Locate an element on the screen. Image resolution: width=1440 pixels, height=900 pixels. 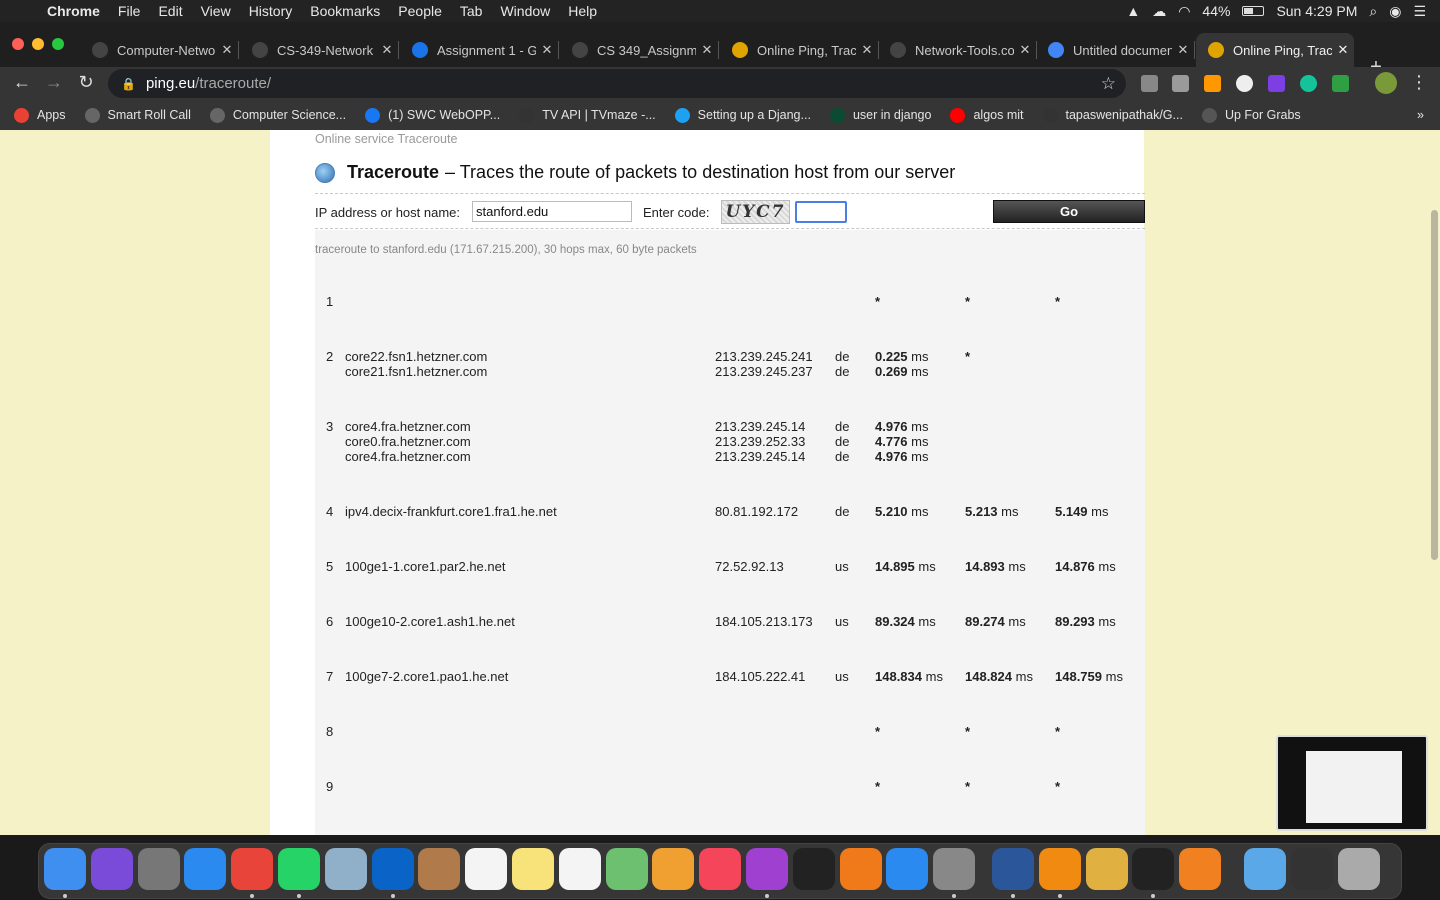
terminal-icon is located at coordinates (1153, 869).